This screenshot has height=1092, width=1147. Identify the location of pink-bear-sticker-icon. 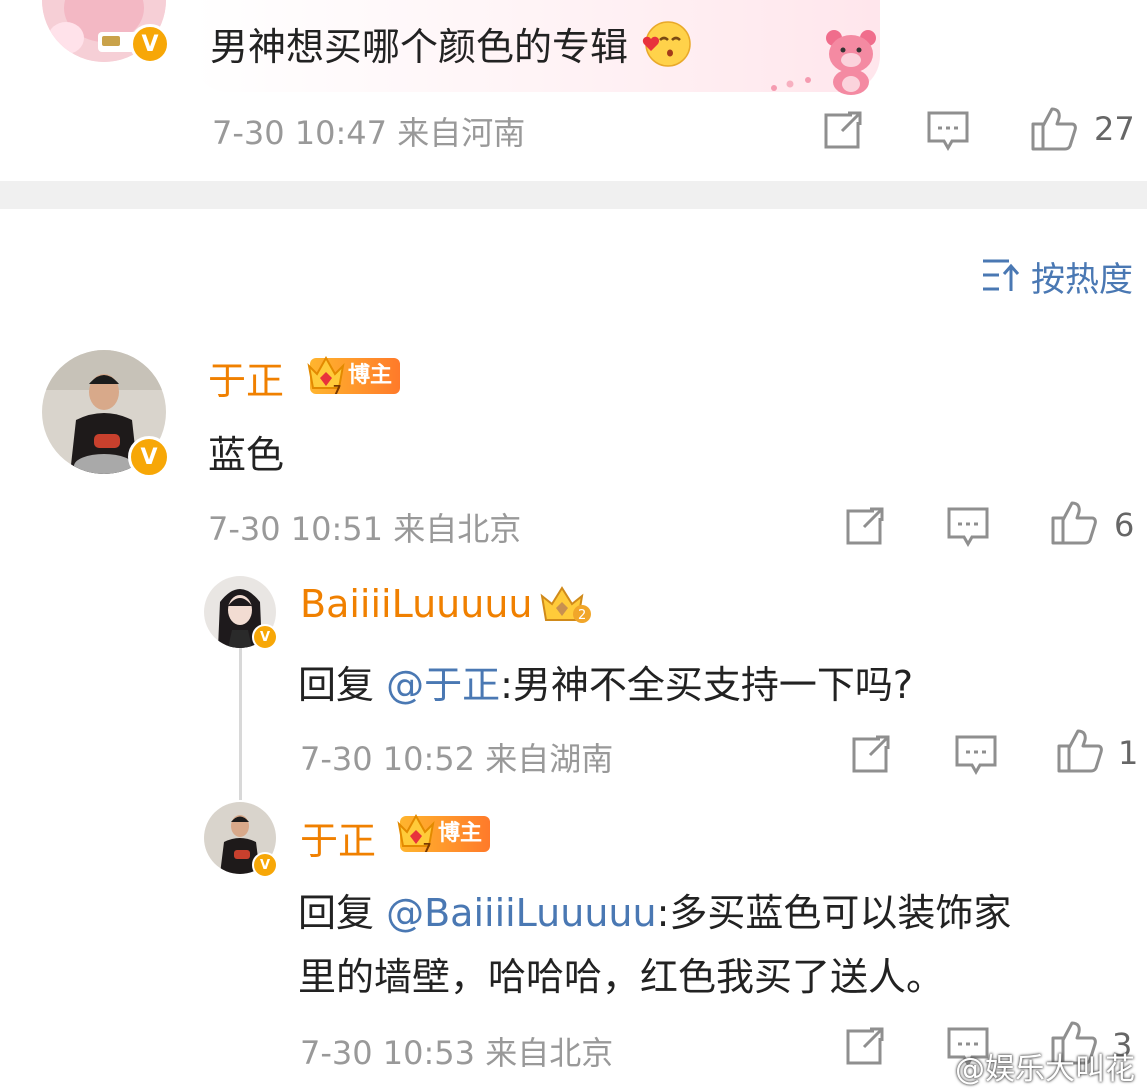
(851, 61).